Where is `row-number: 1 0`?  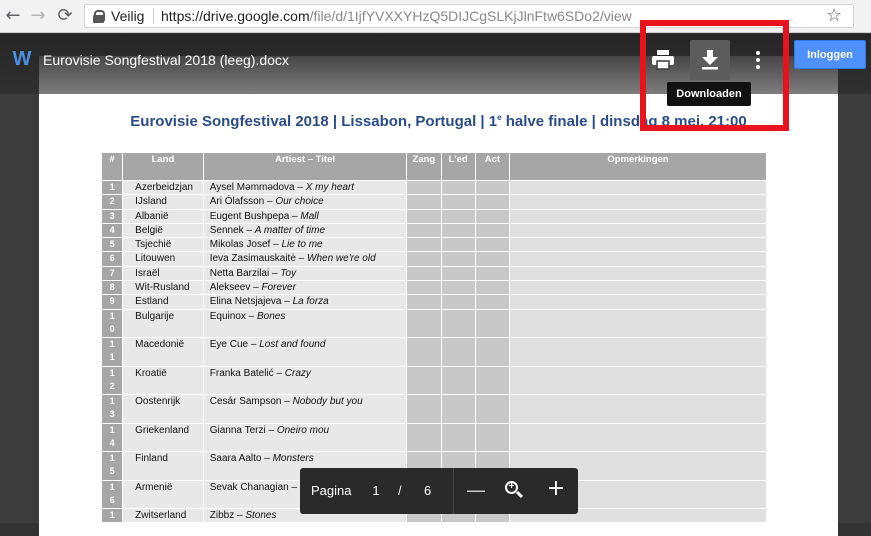
row-number: 1 0 is located at coordinates (112, 323).